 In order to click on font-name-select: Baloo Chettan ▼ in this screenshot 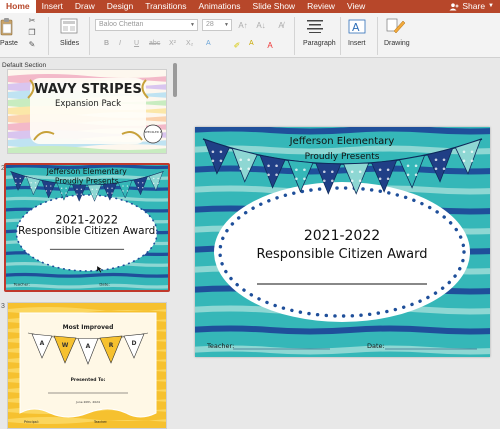, I will do `click(146, 25)`.